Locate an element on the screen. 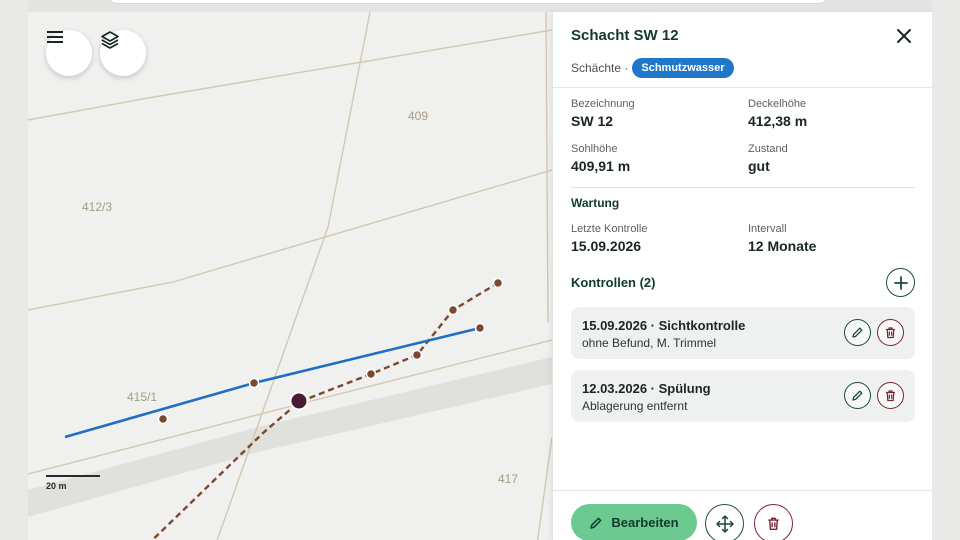 The height and width of the screenshot is (540, 960). panel-footer: Bearbeiten is located at coordinates (742, 515).